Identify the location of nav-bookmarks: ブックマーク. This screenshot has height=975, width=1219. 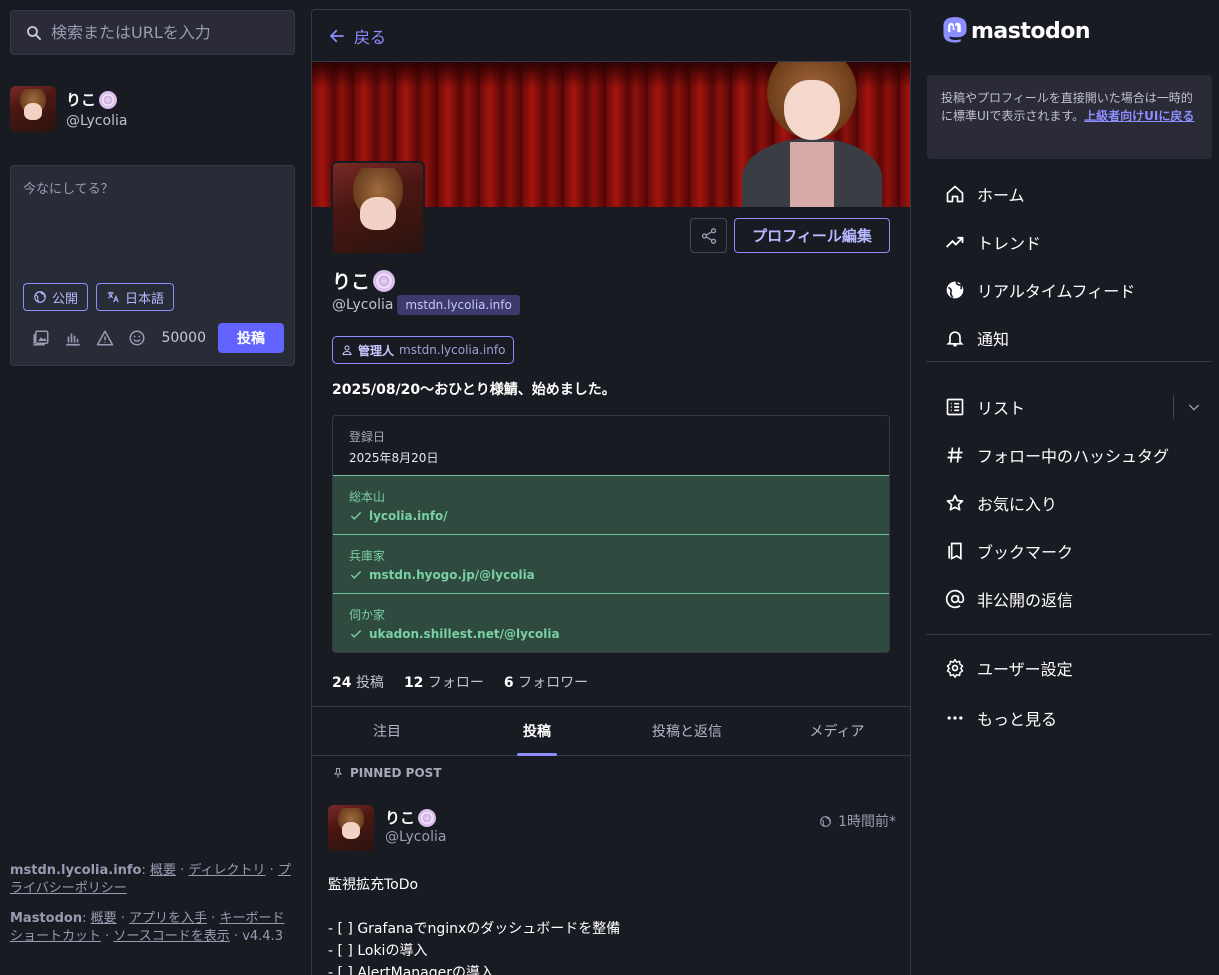
(1069, 551).